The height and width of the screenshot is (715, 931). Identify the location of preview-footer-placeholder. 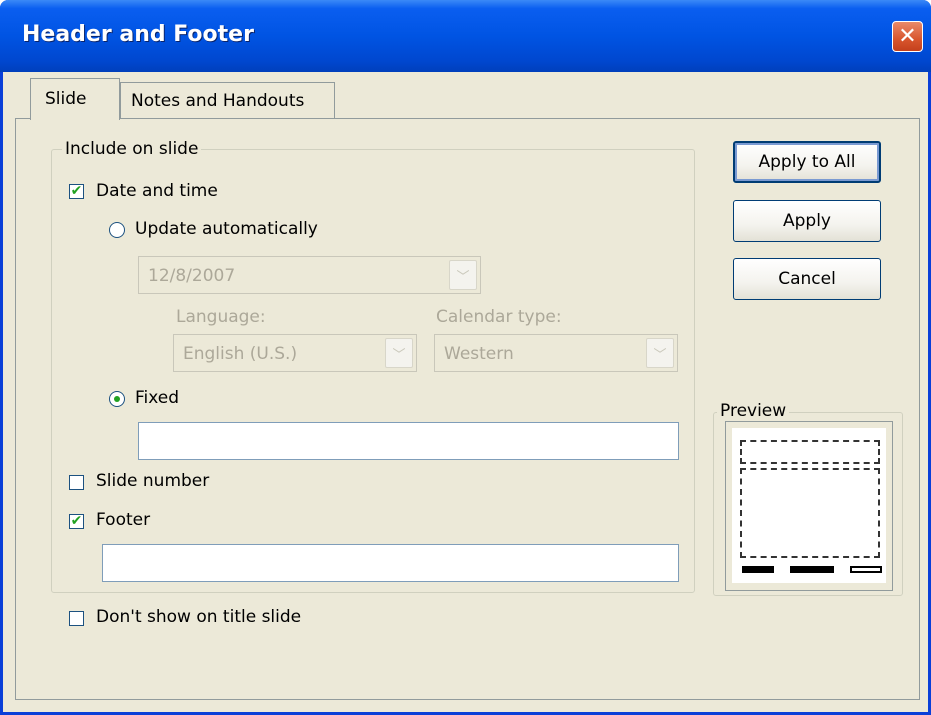
(812, 569).